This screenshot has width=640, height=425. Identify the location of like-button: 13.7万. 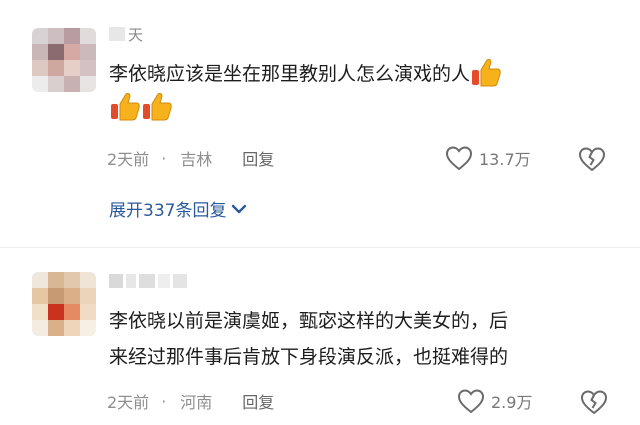
(488, 158).